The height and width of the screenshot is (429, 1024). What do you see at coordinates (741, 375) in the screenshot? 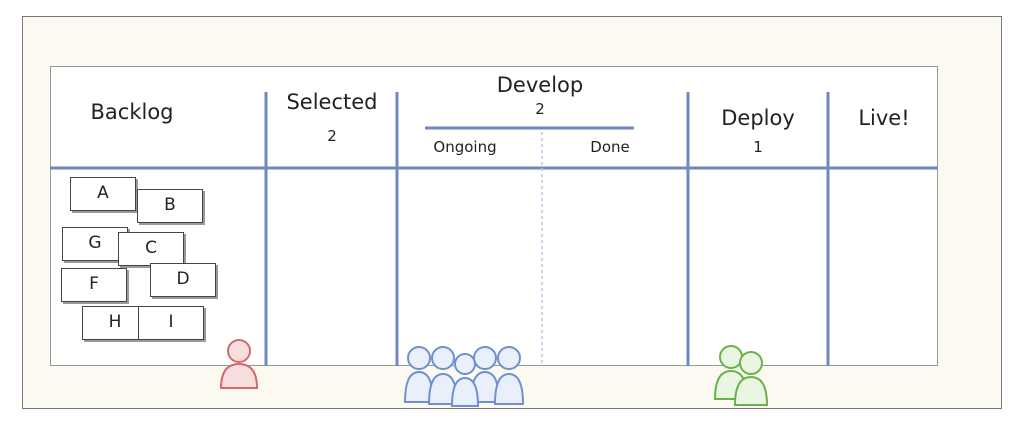
I see `people-group-icon-green` at bounding box center [741, 375].